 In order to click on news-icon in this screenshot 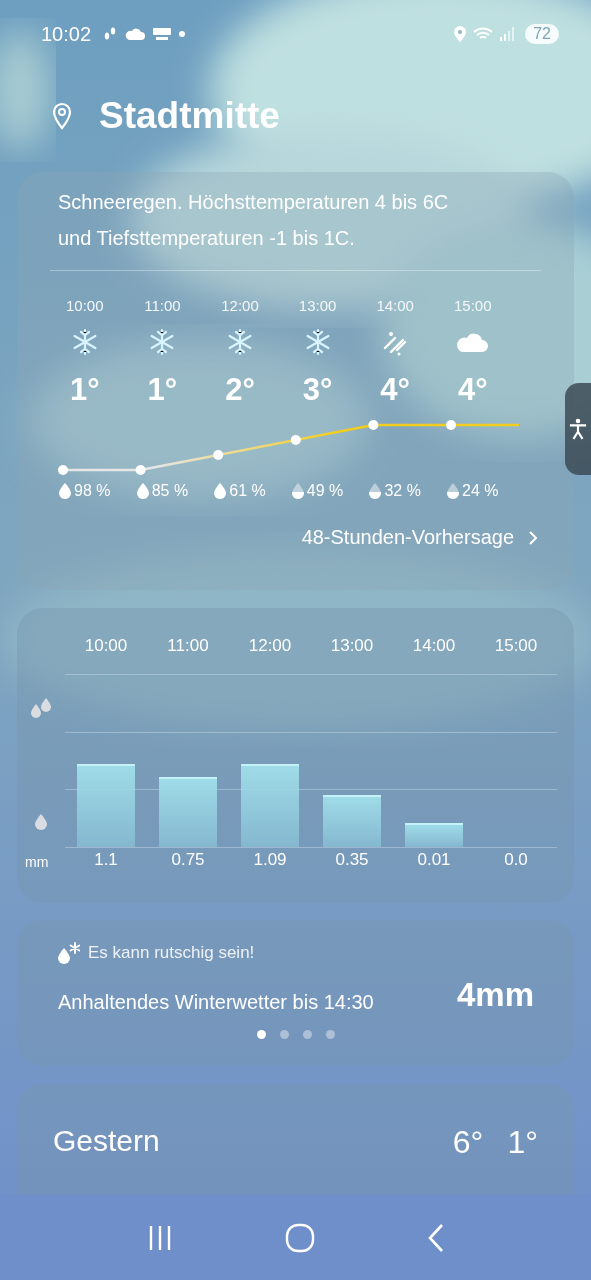, I will do `click(162, 34)`.